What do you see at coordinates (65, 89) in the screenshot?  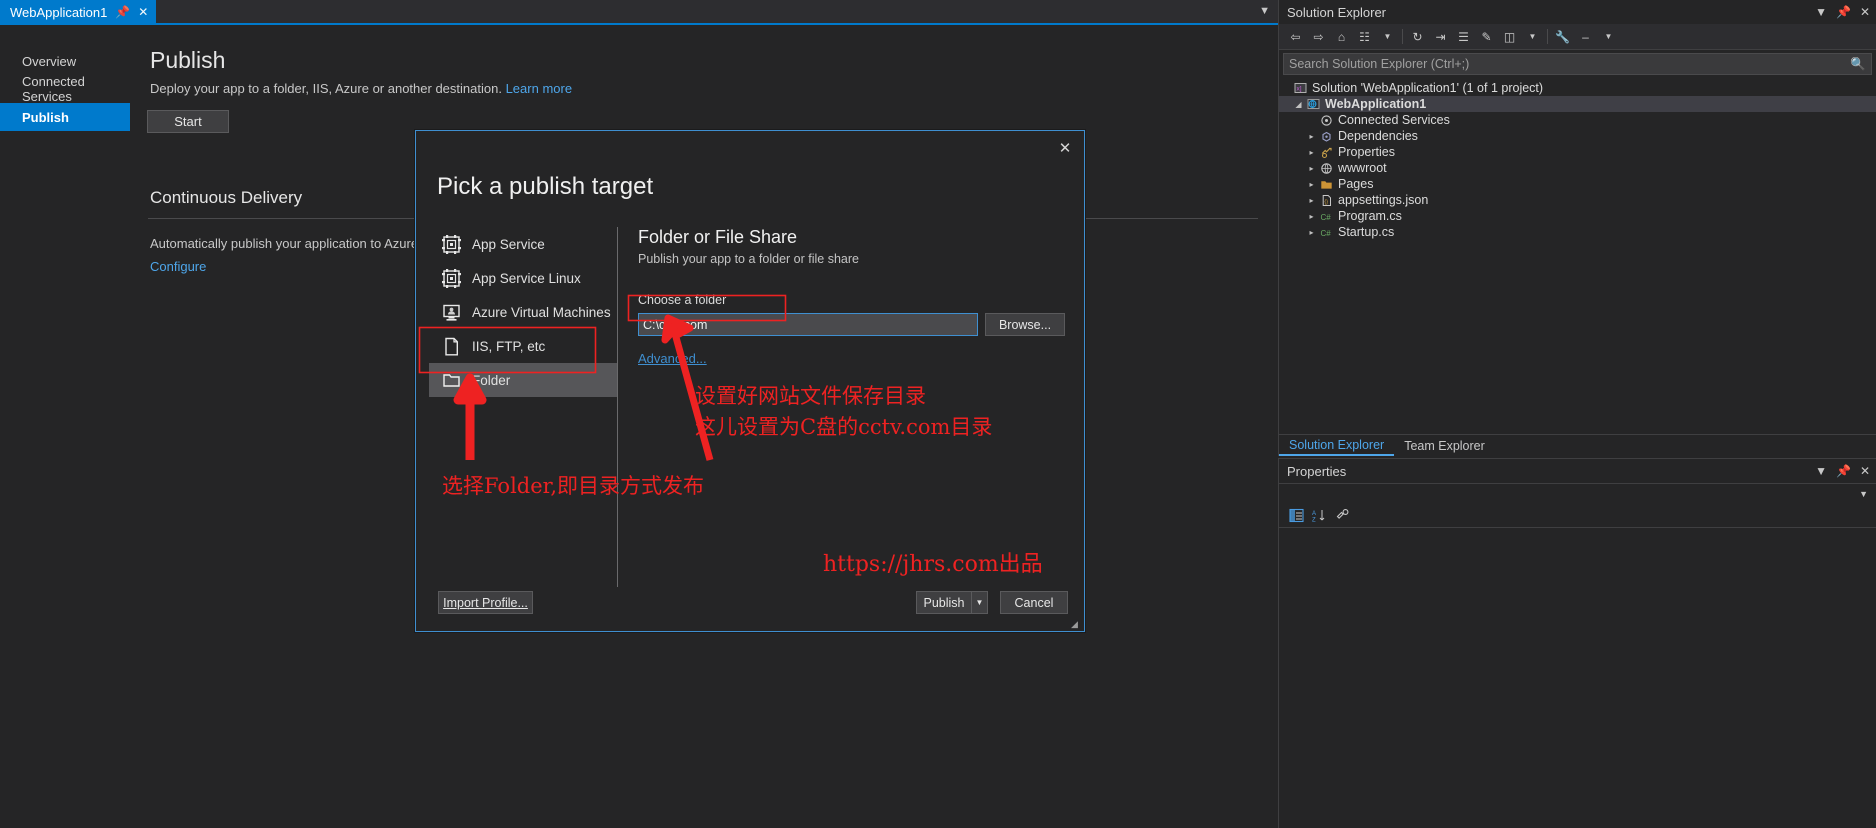 I see `nav-item-connected-services: Connected Services` at bounding box center [65, 89].